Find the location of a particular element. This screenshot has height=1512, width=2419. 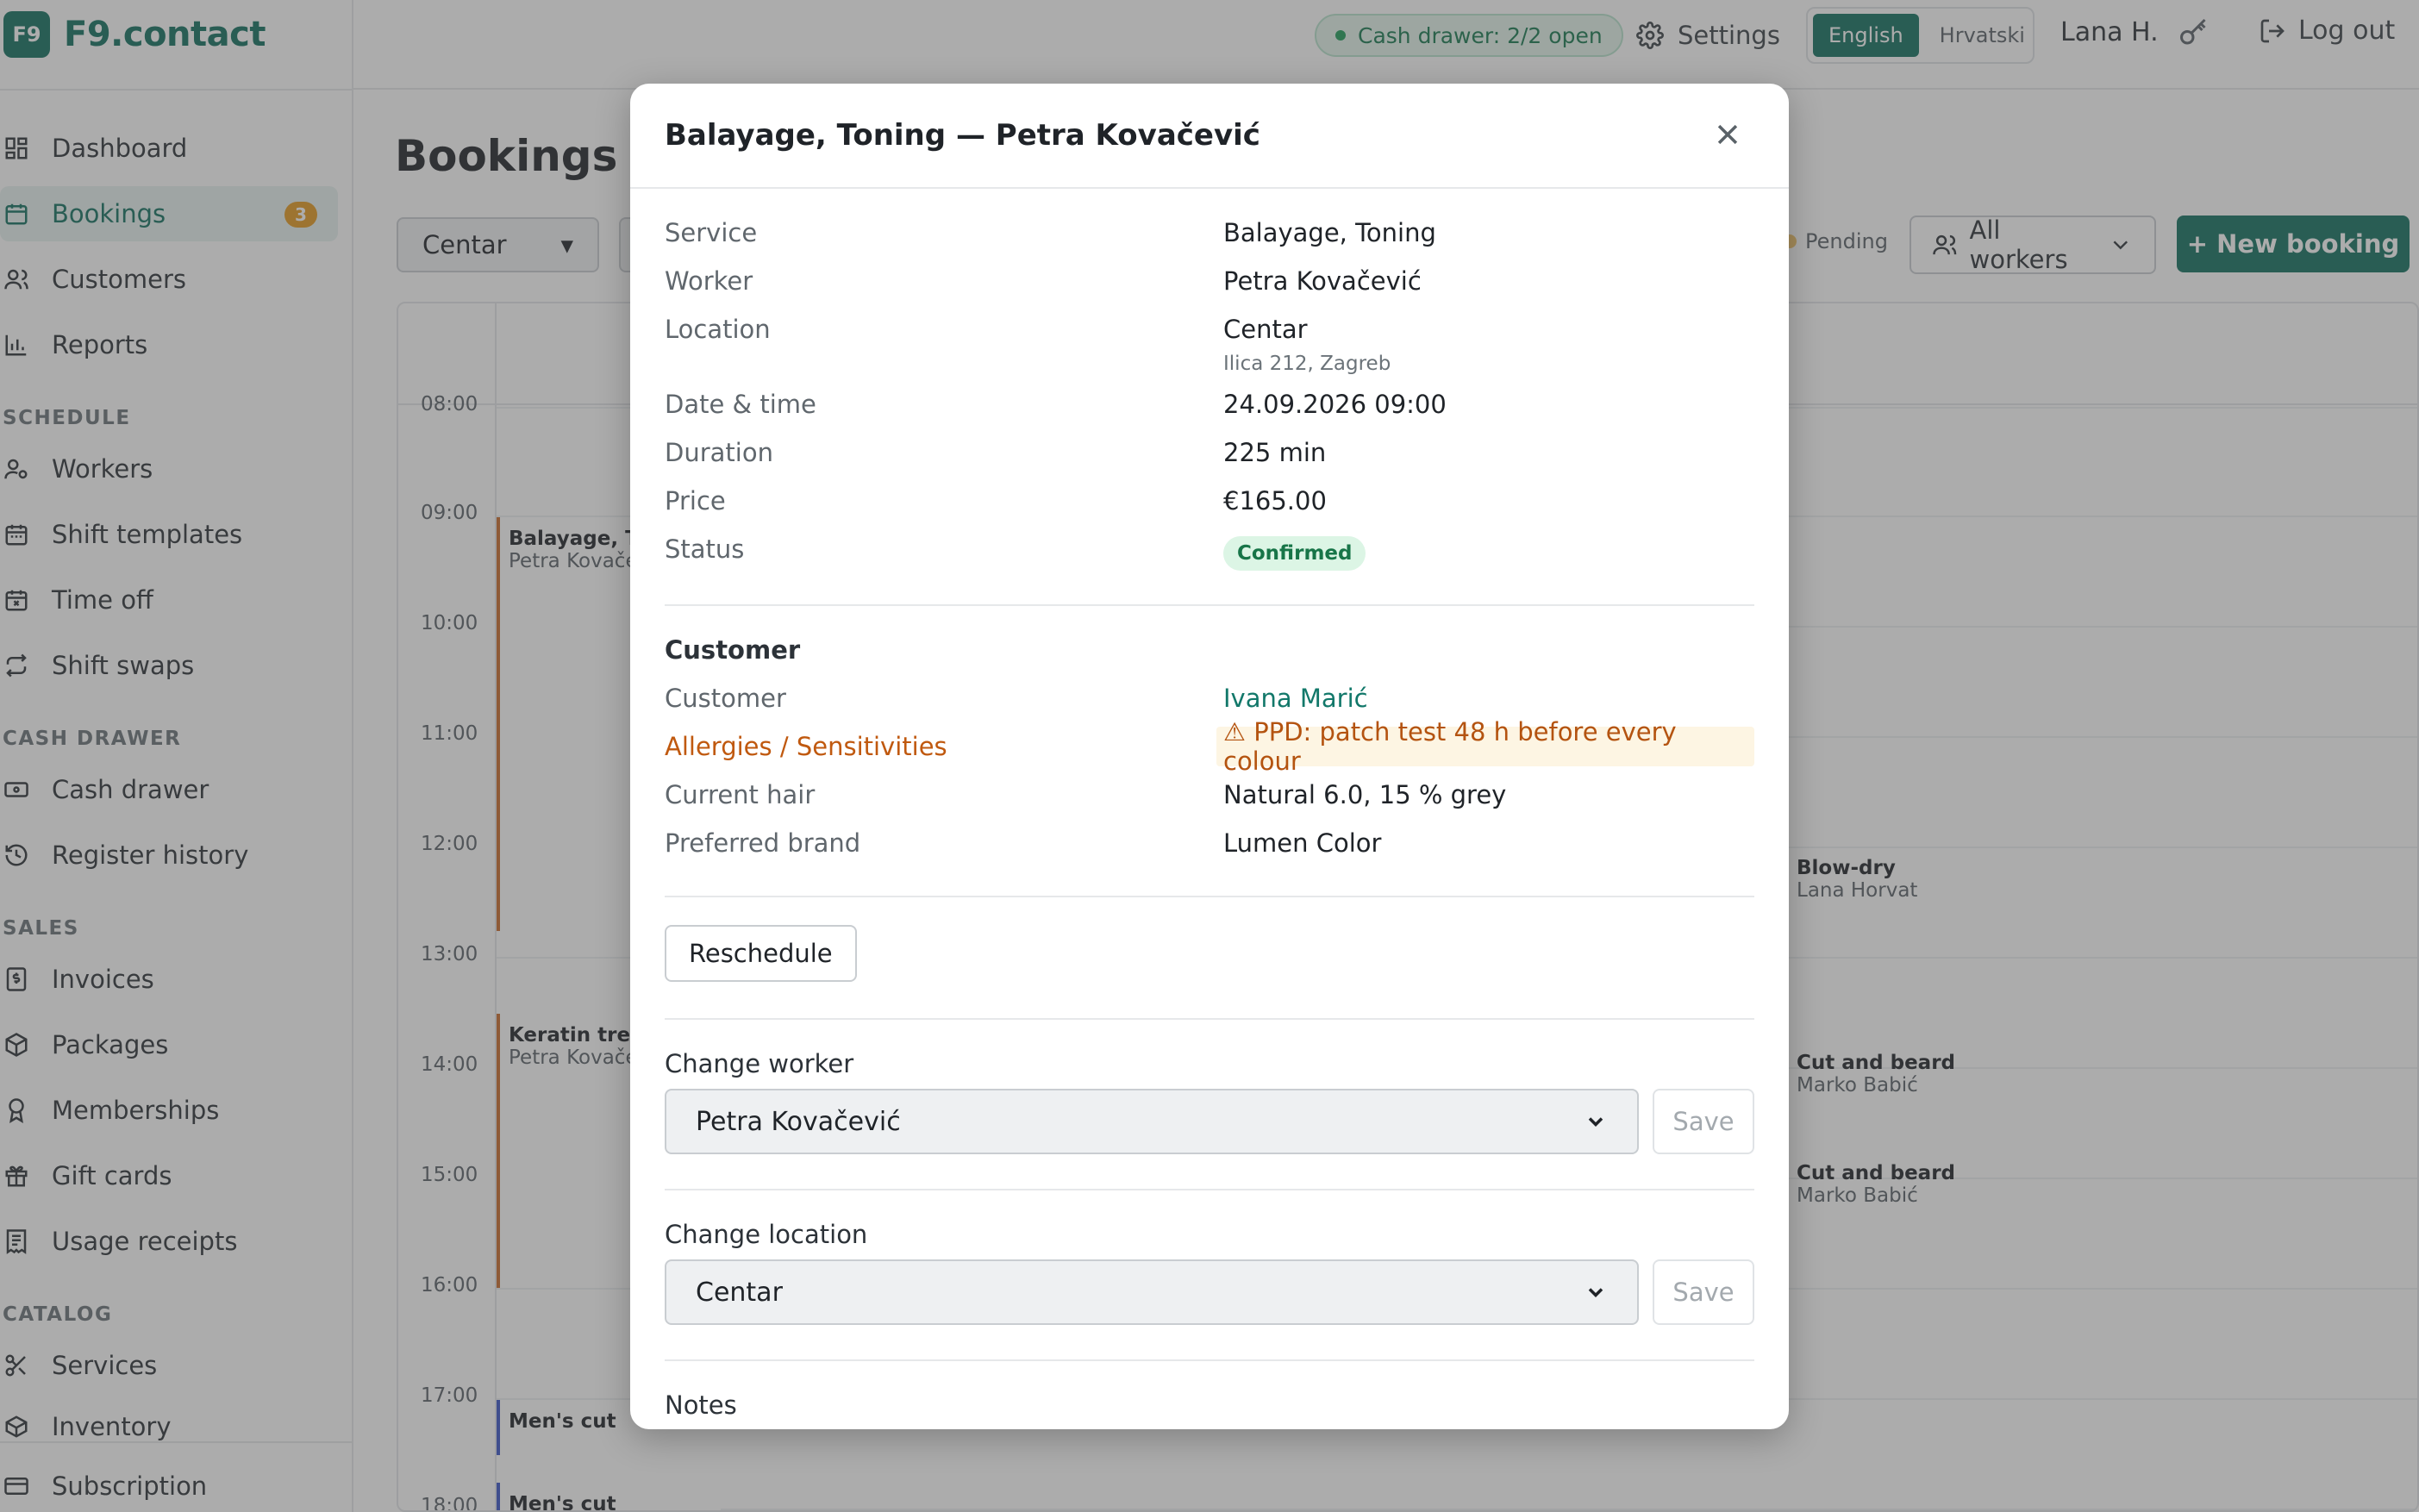

close-button is located at coordinates (1729, 135).